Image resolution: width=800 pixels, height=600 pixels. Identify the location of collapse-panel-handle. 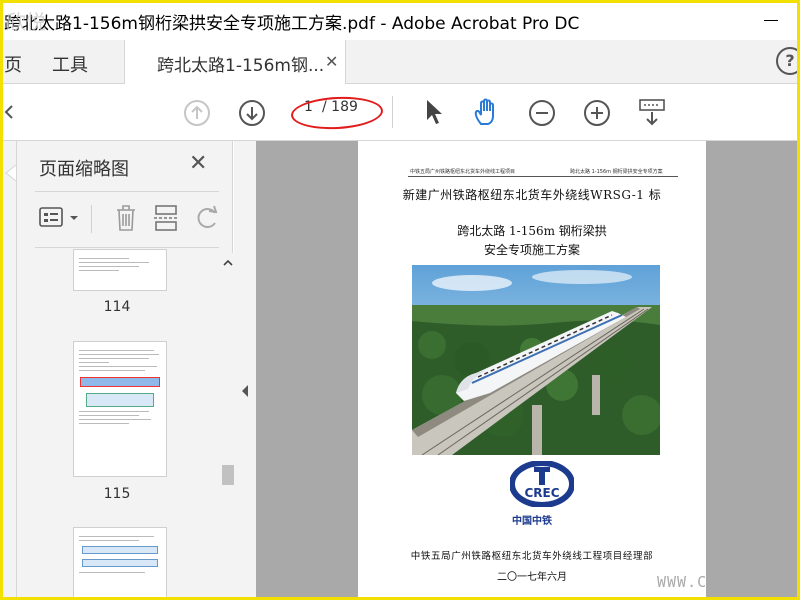
(245, 370).